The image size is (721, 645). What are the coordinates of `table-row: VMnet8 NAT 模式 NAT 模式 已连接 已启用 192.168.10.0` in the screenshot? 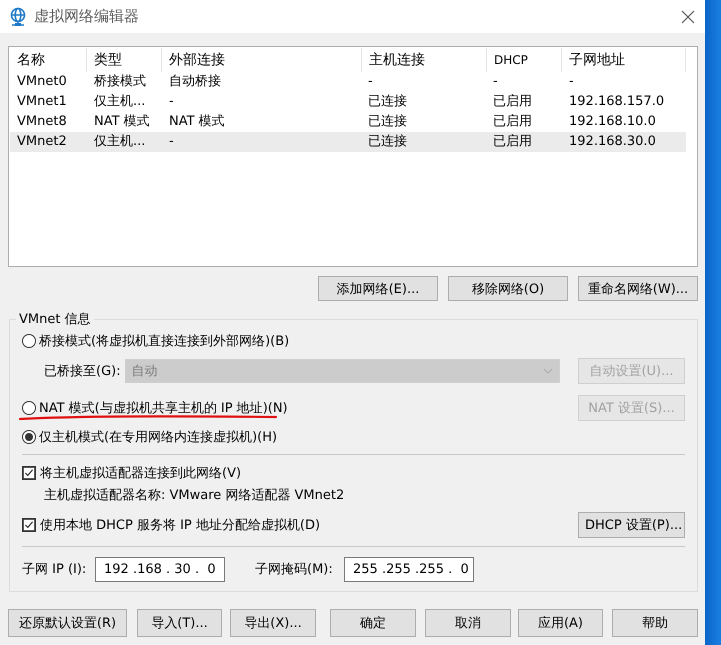 It's located at (348, 122).